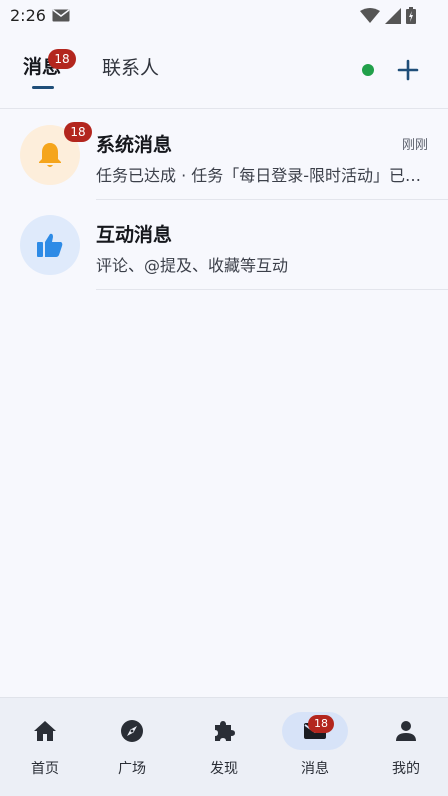 Image resolution: width=448 pixels, height=796 pixels. I want to click on avatar, so click(50, 245).